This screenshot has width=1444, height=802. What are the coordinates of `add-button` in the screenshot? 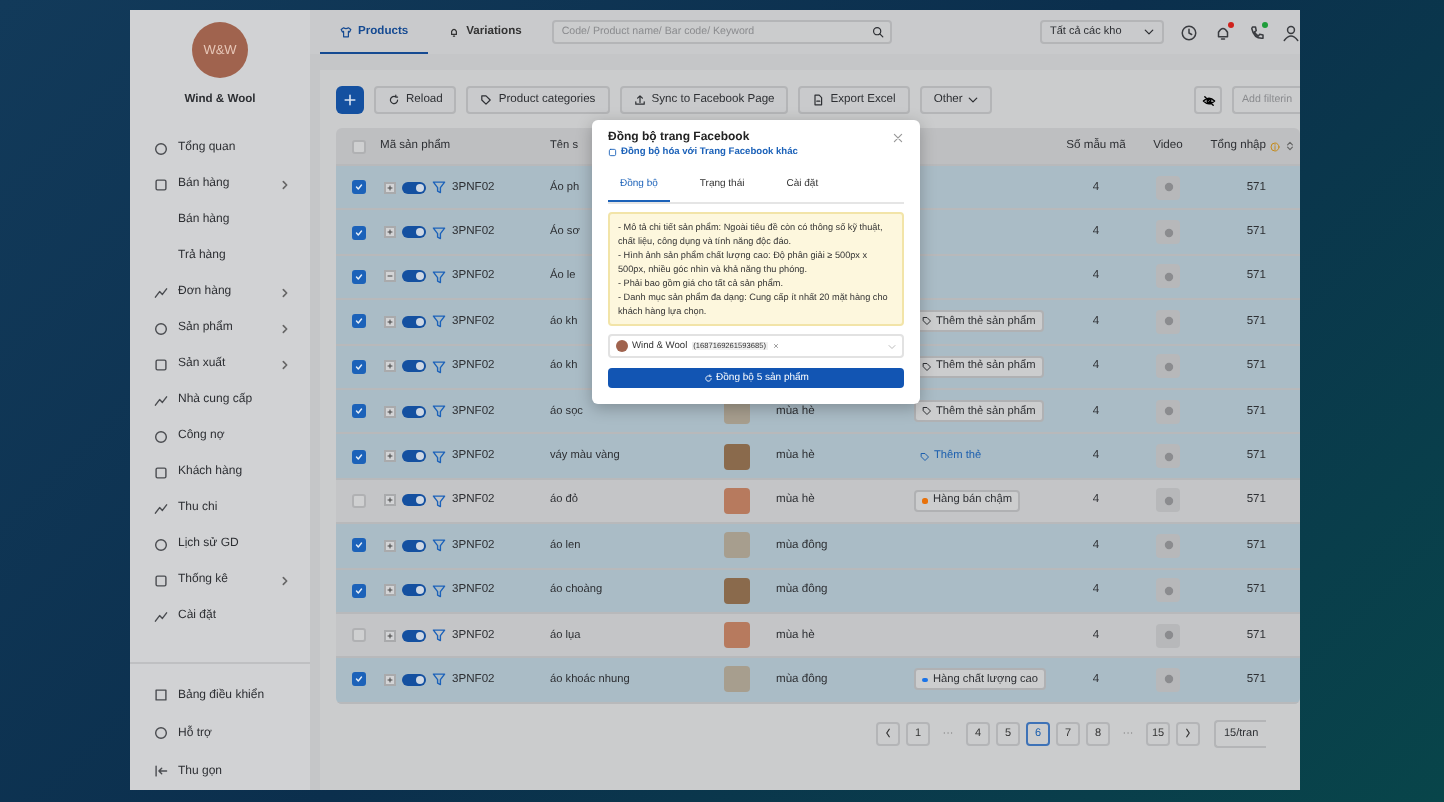 It's located at (350, 100).